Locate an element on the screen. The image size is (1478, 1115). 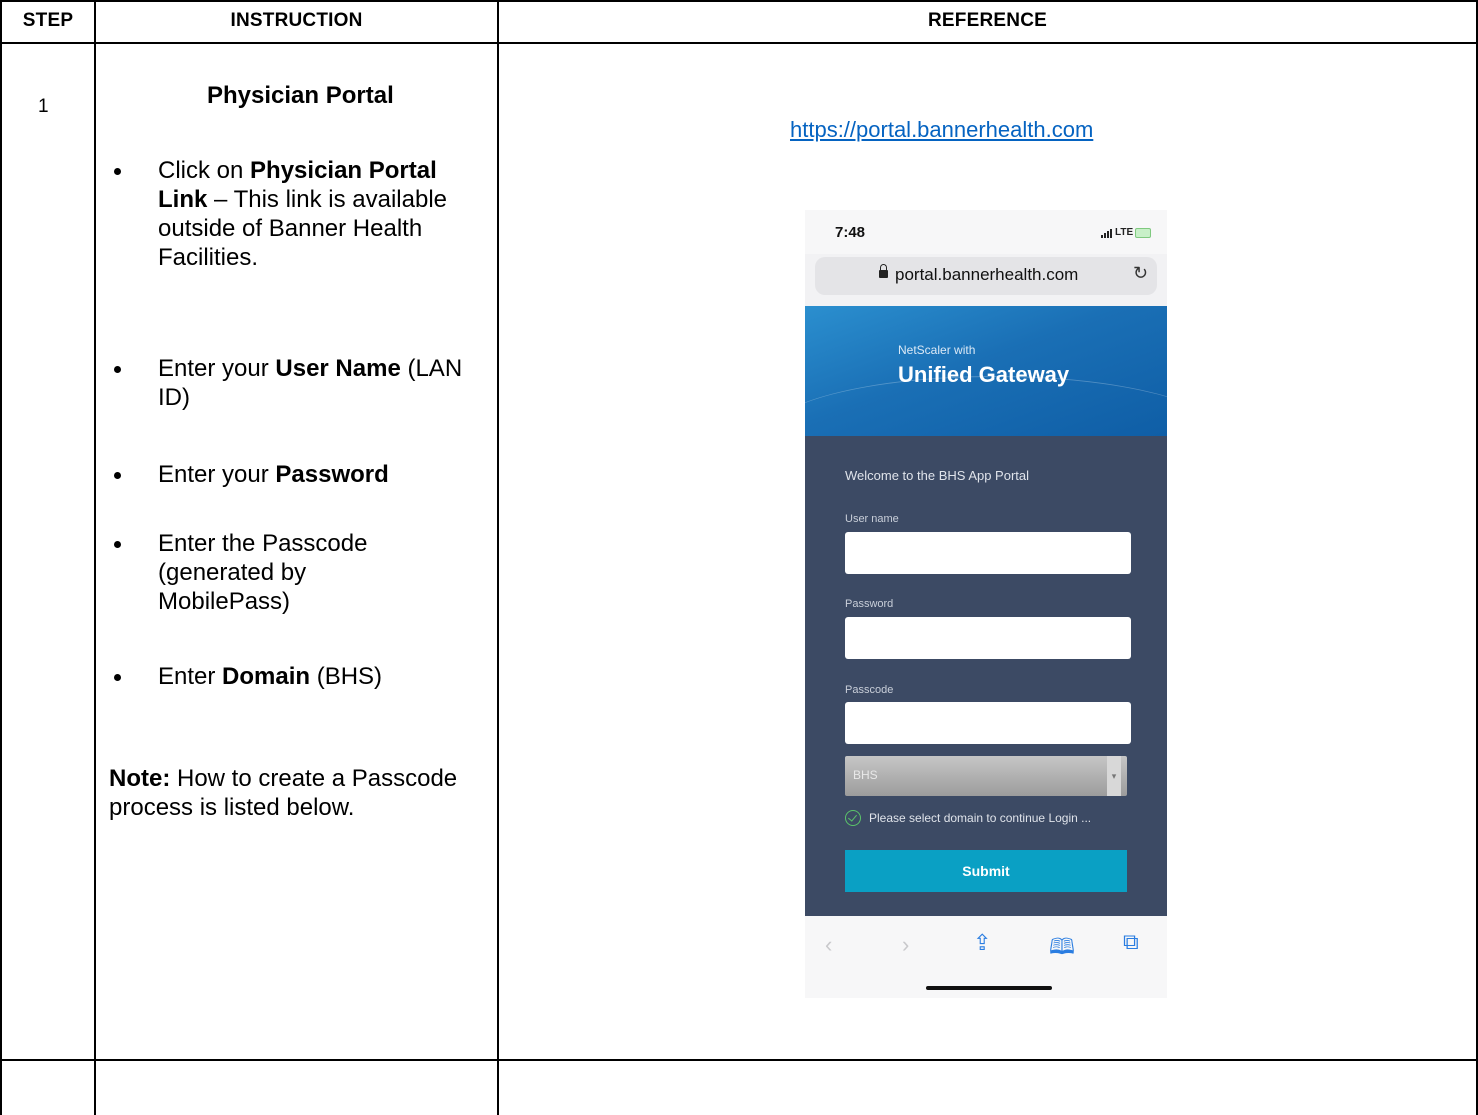
welcome-text: Welcome to the BHS App Portal is located at coordinates (937, 475).